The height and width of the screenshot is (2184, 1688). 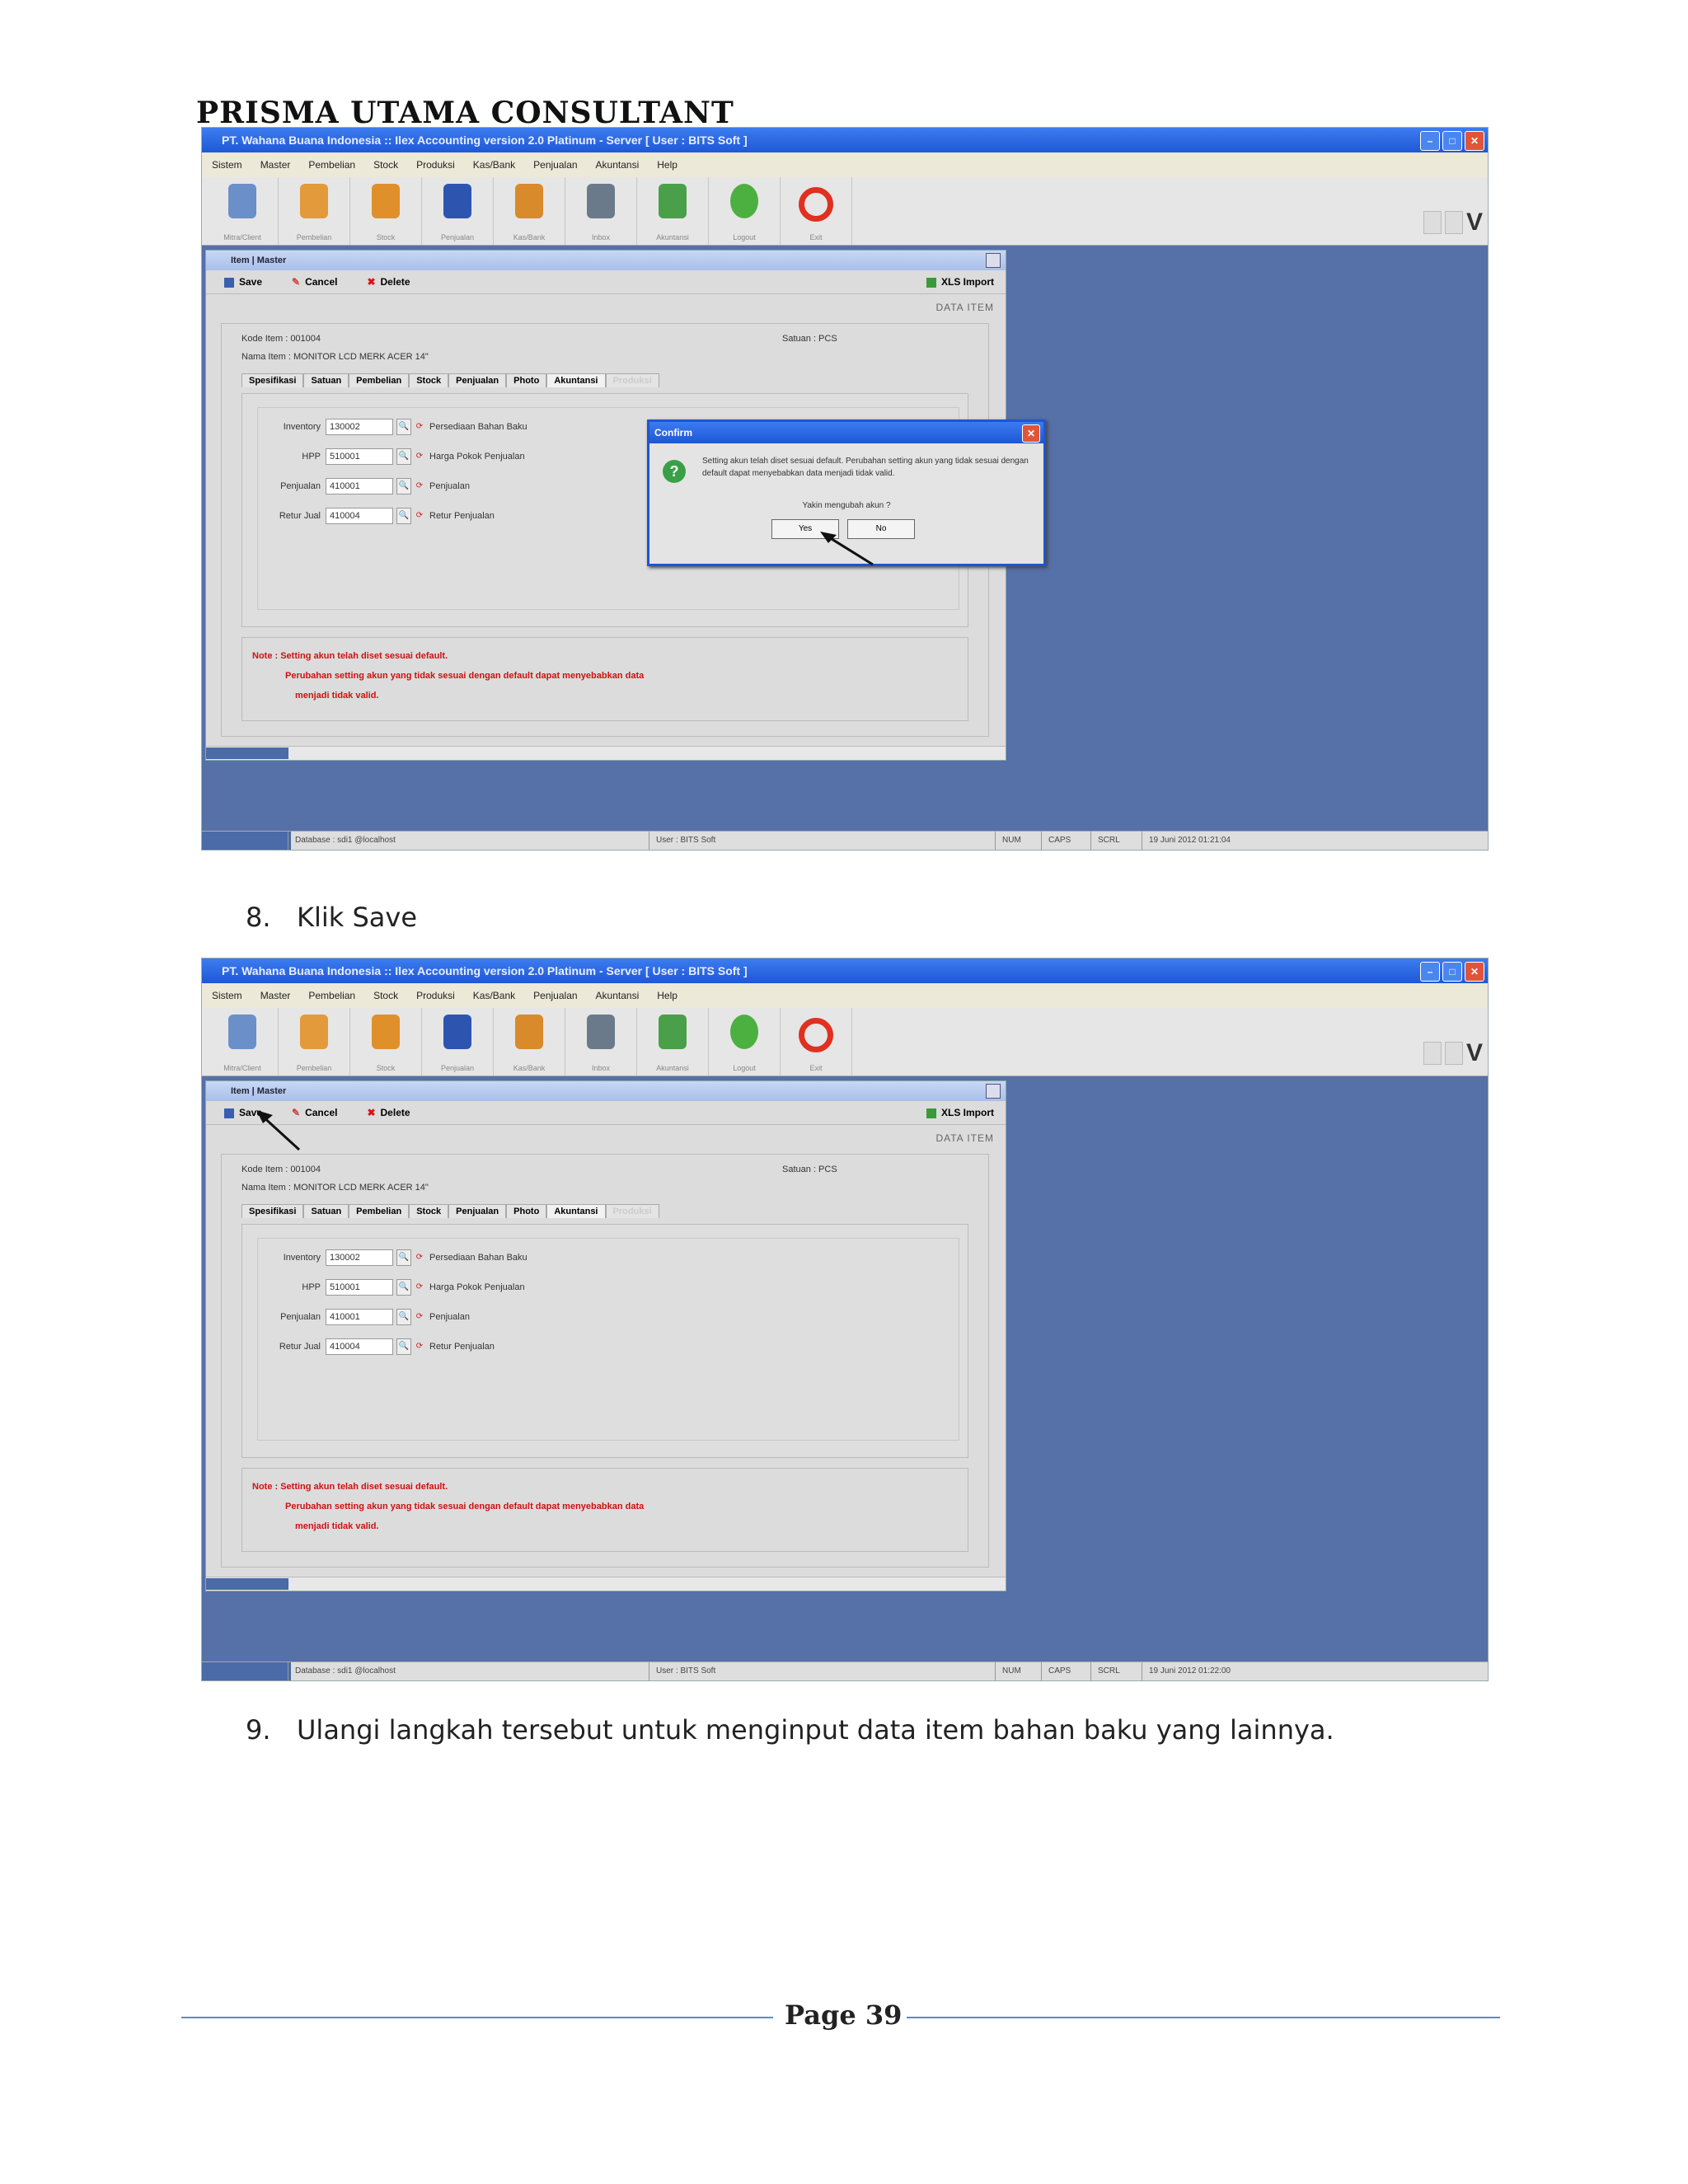 I want to click on dialog-close-button: ✕, so click(x=1031, y=433).